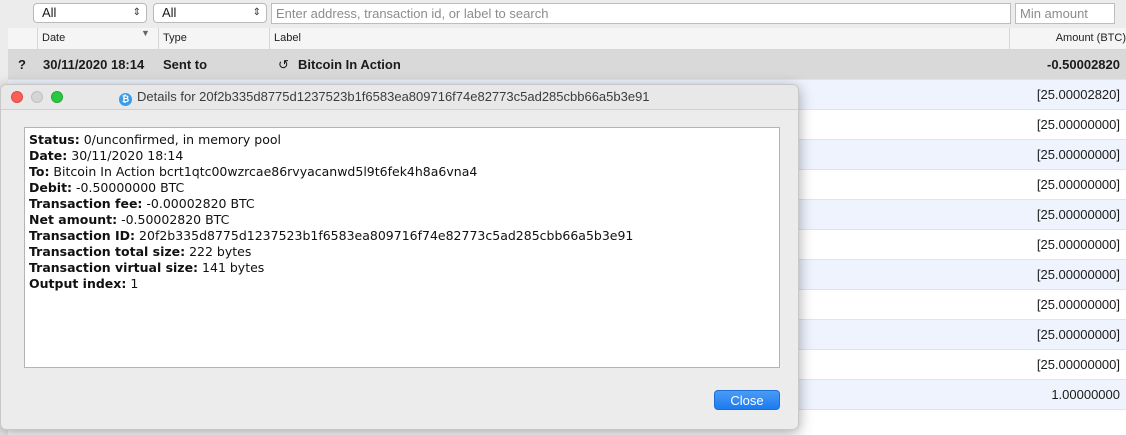  I want to click on min-amount-input: Min amount, so click(1065, 13).